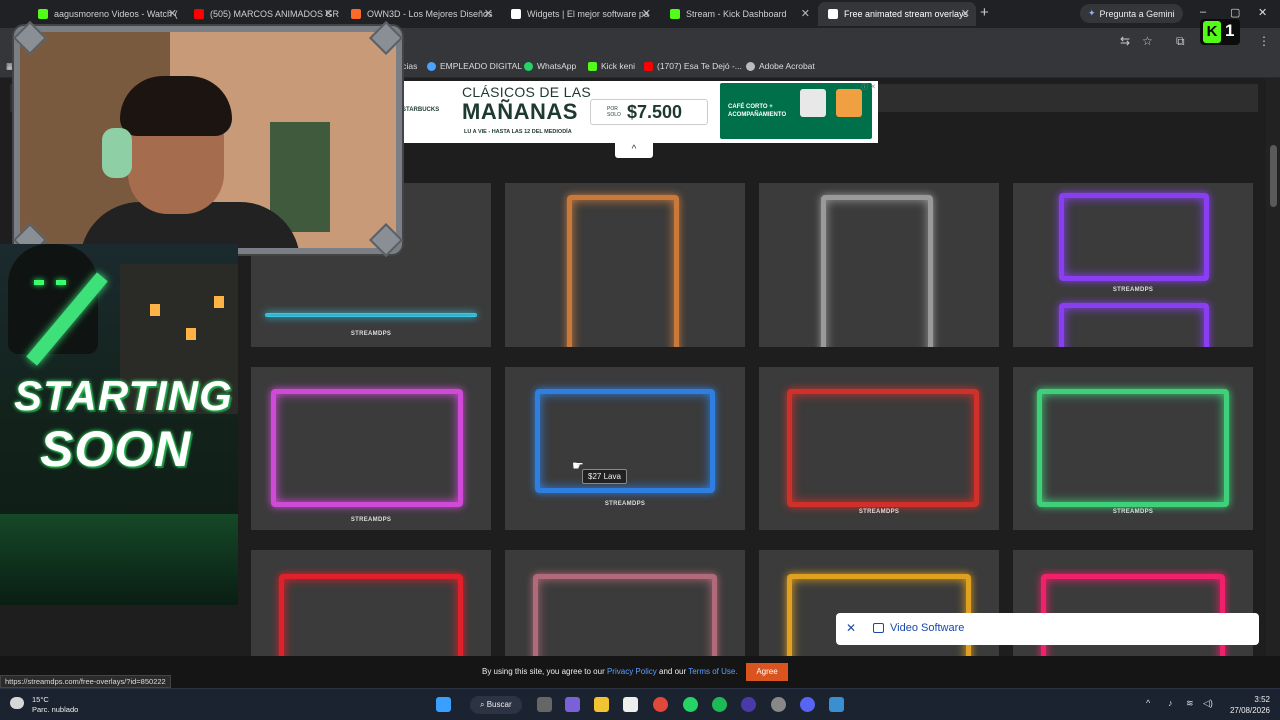 Image resolution: width=1280 pixels, height=720 pixels. I want to click on file-explorer-icon, so click(601, 704).